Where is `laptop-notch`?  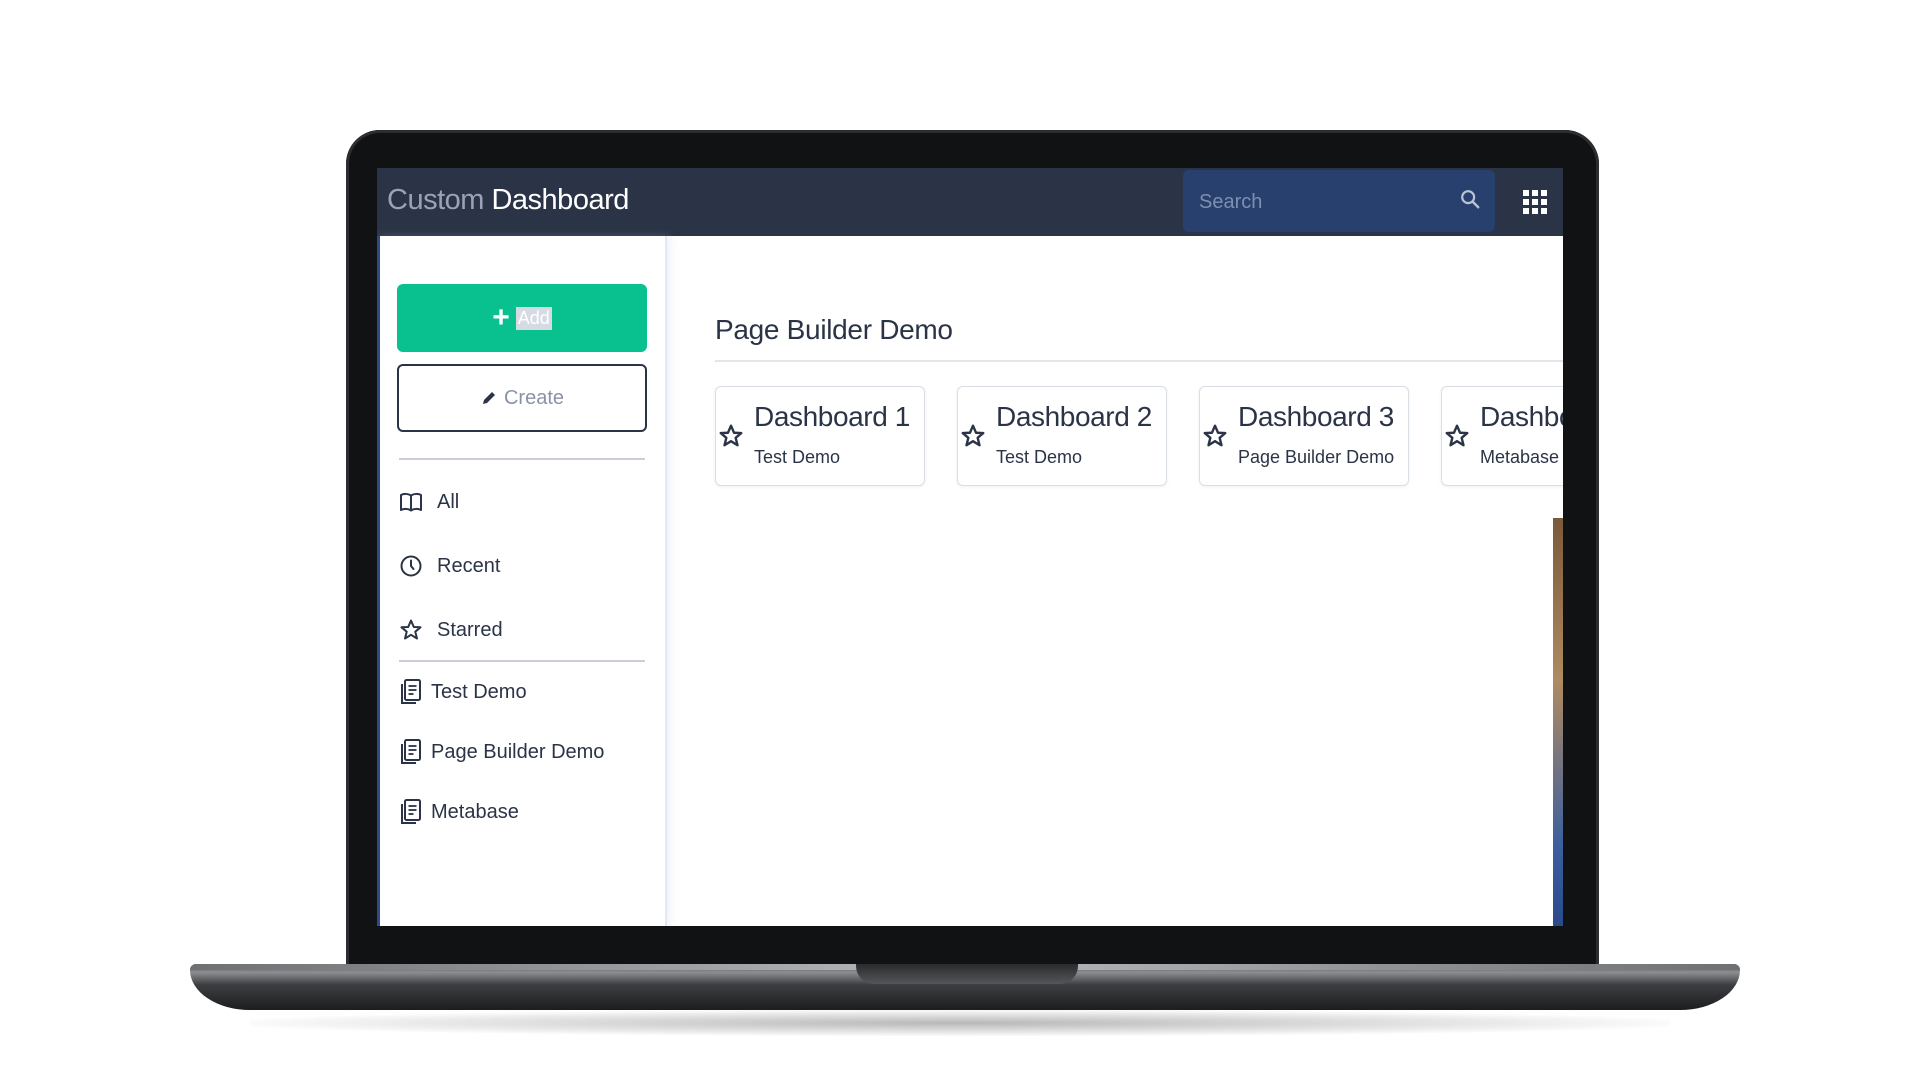 laptop-notch is located at coordinates (967, 974).